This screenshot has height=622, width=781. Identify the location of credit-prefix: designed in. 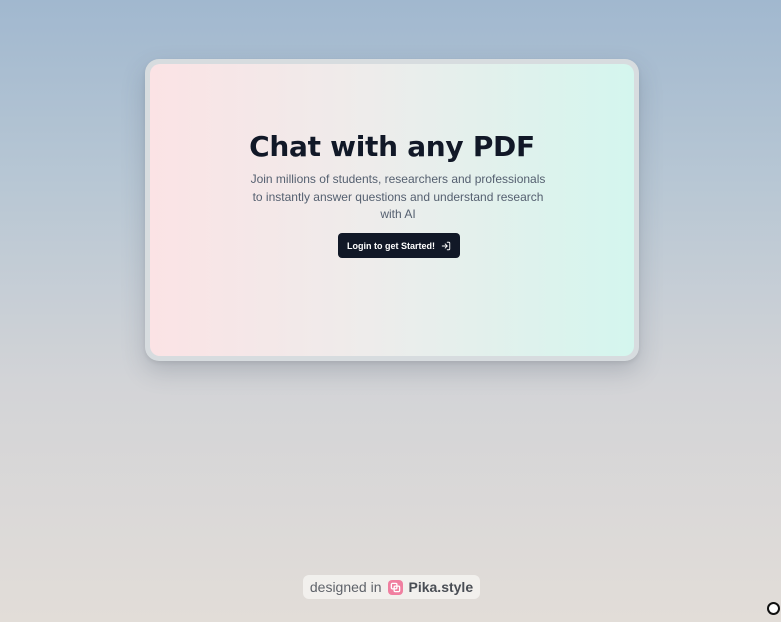
(345, 587).